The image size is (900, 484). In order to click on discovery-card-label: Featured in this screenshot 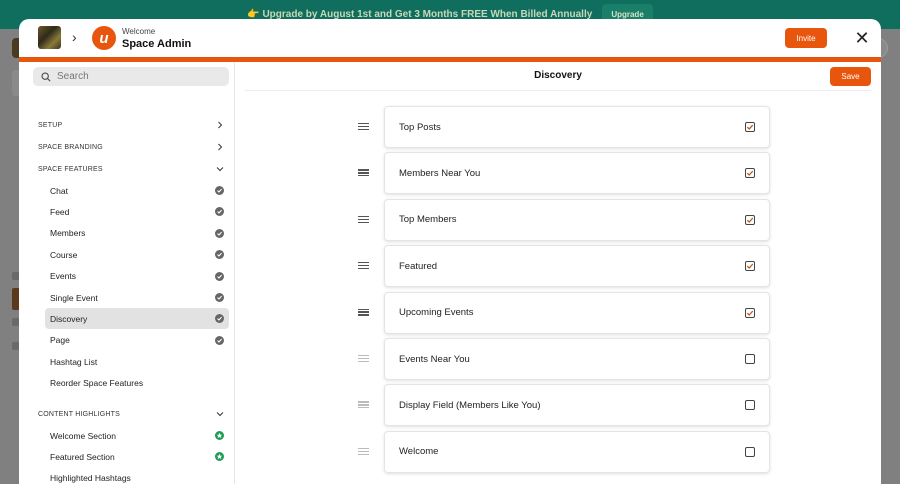, I will do `click(418, 266)`.